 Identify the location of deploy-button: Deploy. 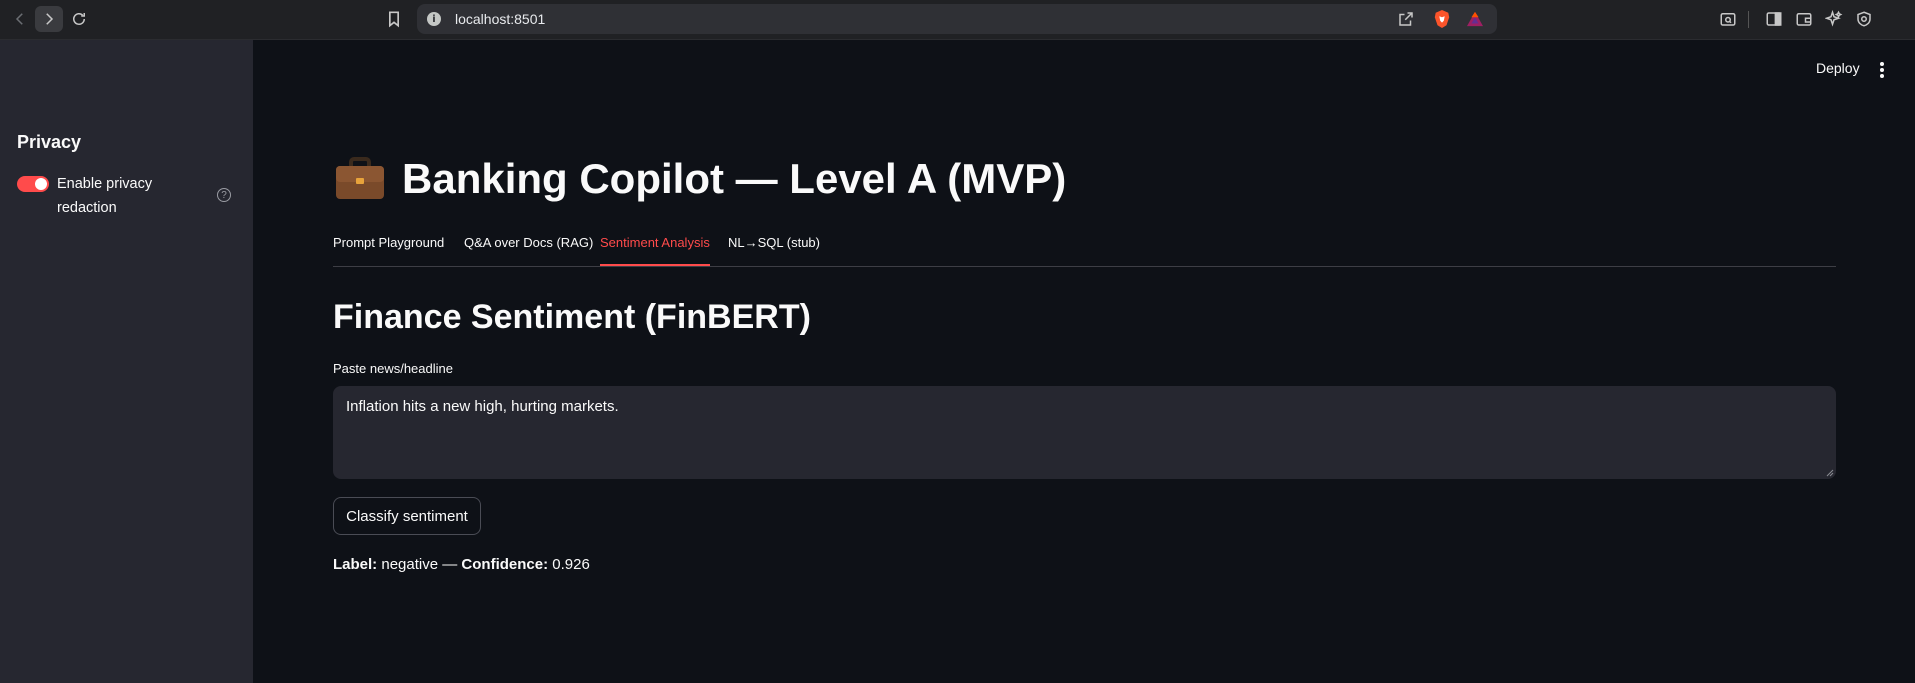
(1838, 68).